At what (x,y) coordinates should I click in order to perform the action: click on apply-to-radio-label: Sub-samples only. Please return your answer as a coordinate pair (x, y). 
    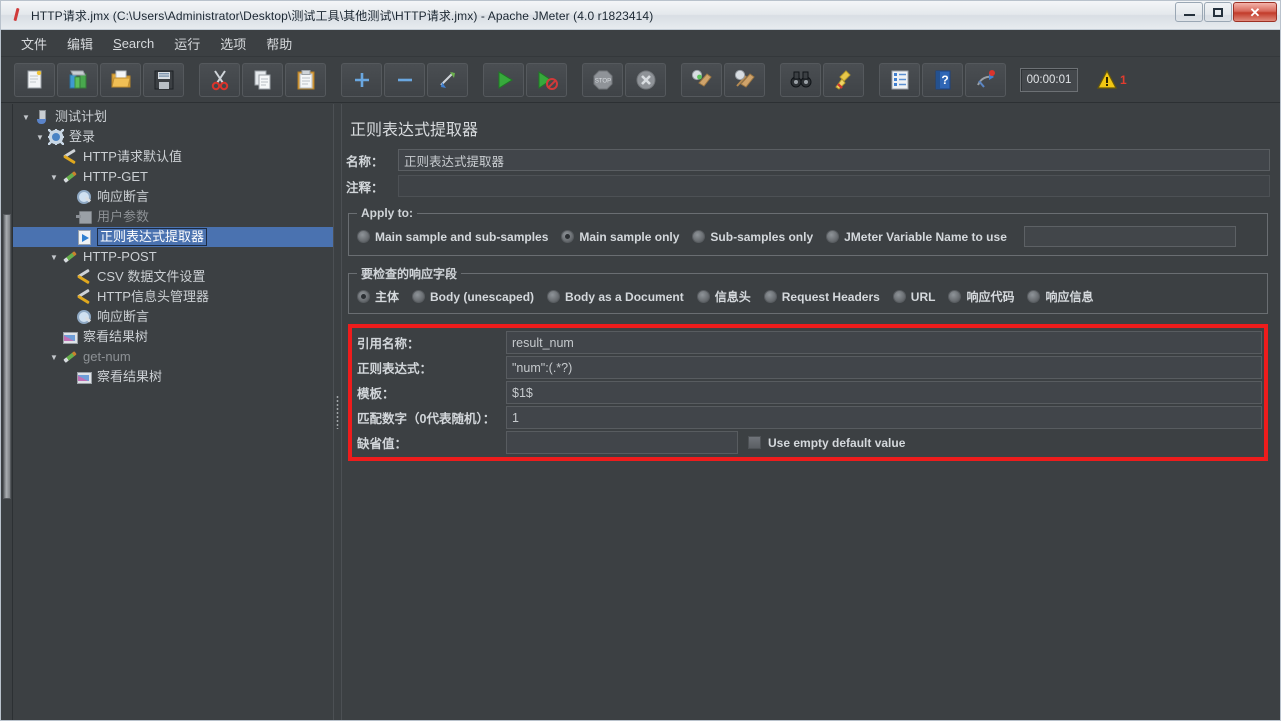
    Looking at the image, I should click on (762, 236).